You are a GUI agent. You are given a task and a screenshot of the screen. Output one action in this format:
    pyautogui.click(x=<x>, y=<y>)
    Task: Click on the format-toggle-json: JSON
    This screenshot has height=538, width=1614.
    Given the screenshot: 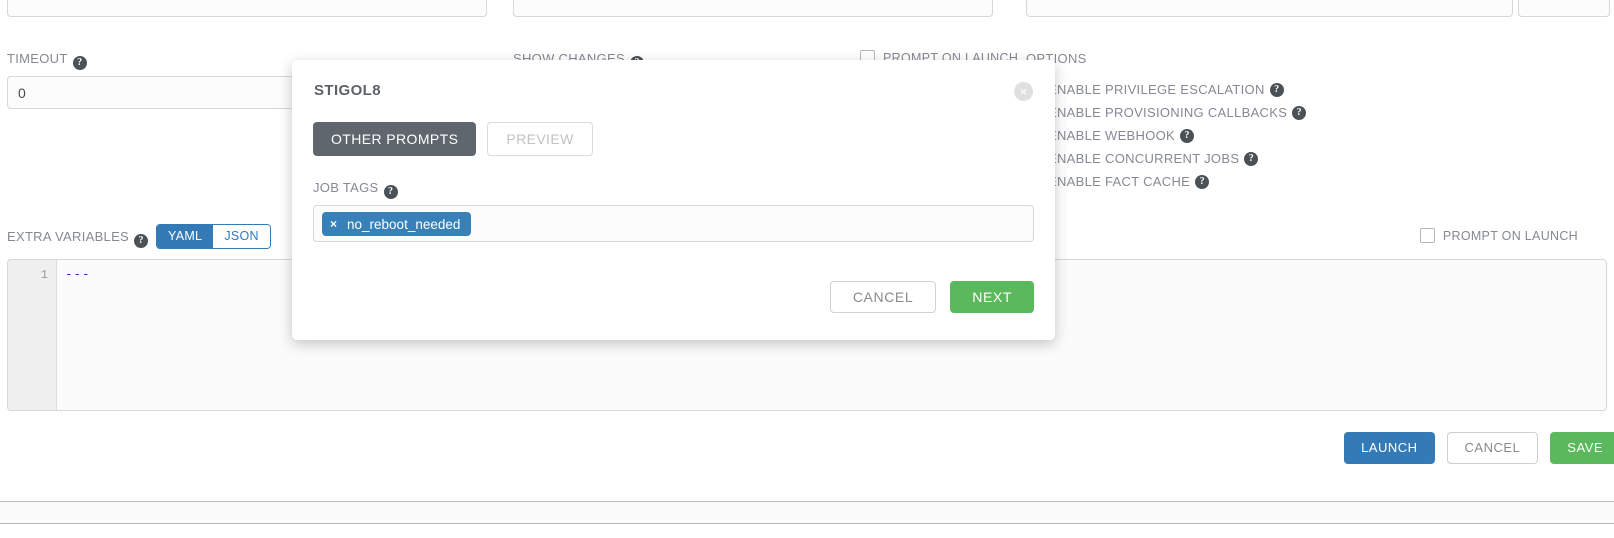 What is the action you would take?
    pyautogui.click(x=241, y=236)
    